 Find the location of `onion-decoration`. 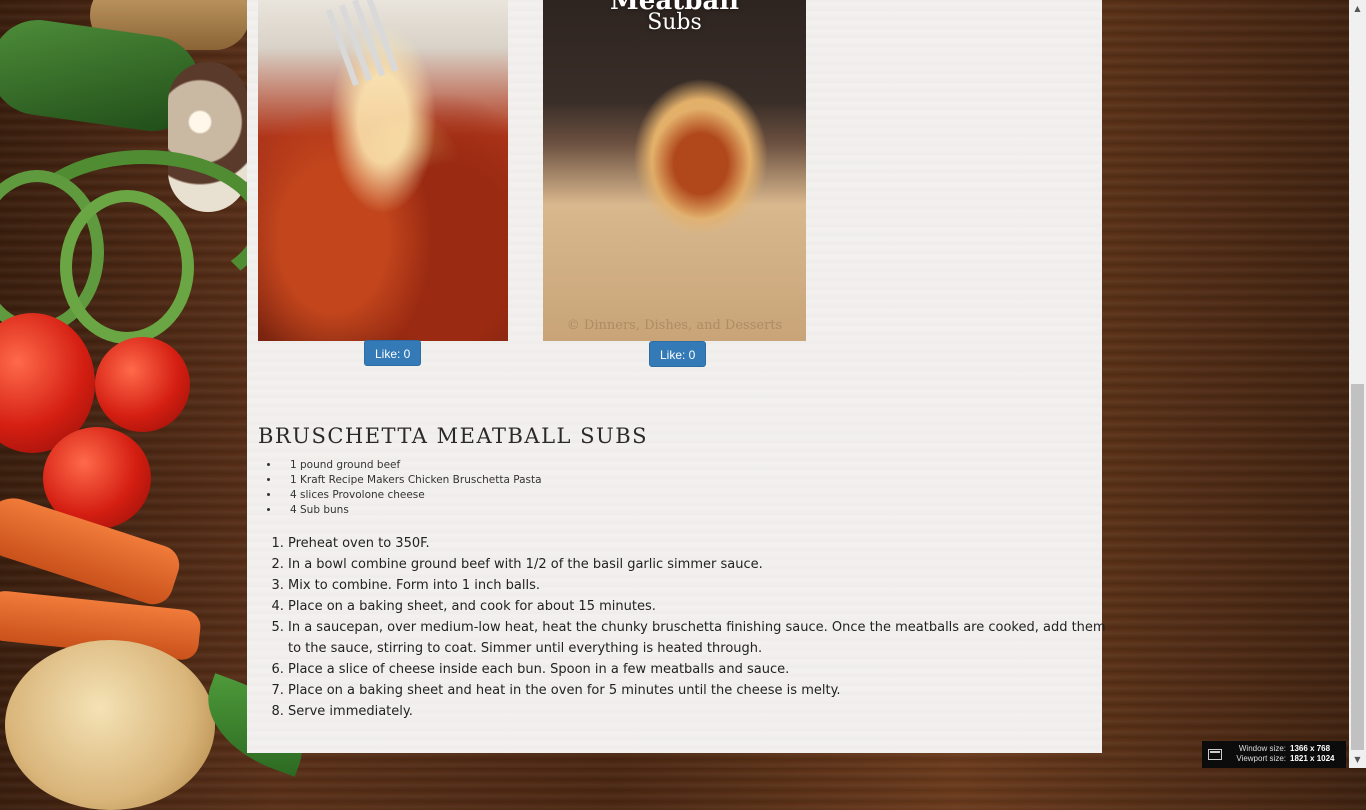

onion-decoration is located at coordinates (110, 725).